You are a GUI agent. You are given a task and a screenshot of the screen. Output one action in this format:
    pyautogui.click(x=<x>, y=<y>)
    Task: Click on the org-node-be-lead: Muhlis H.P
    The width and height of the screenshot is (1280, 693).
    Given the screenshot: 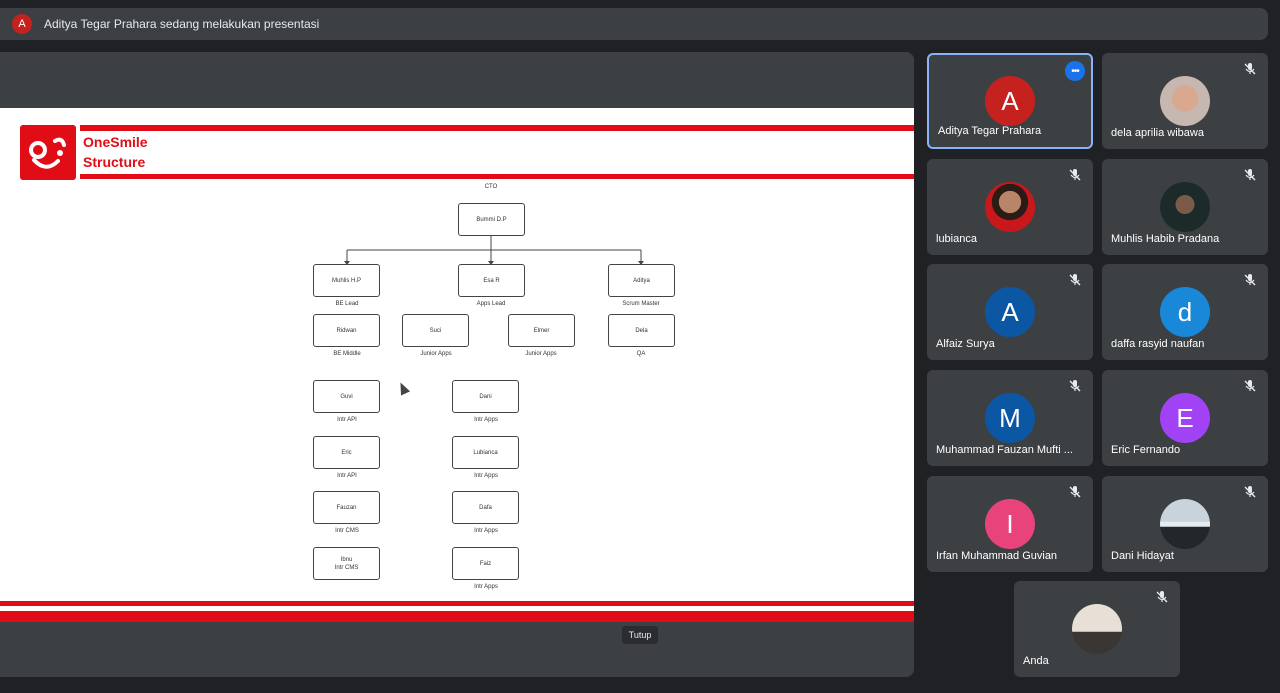 What is the action you would take?
    pyautogui.click(x=346, y=280)
    